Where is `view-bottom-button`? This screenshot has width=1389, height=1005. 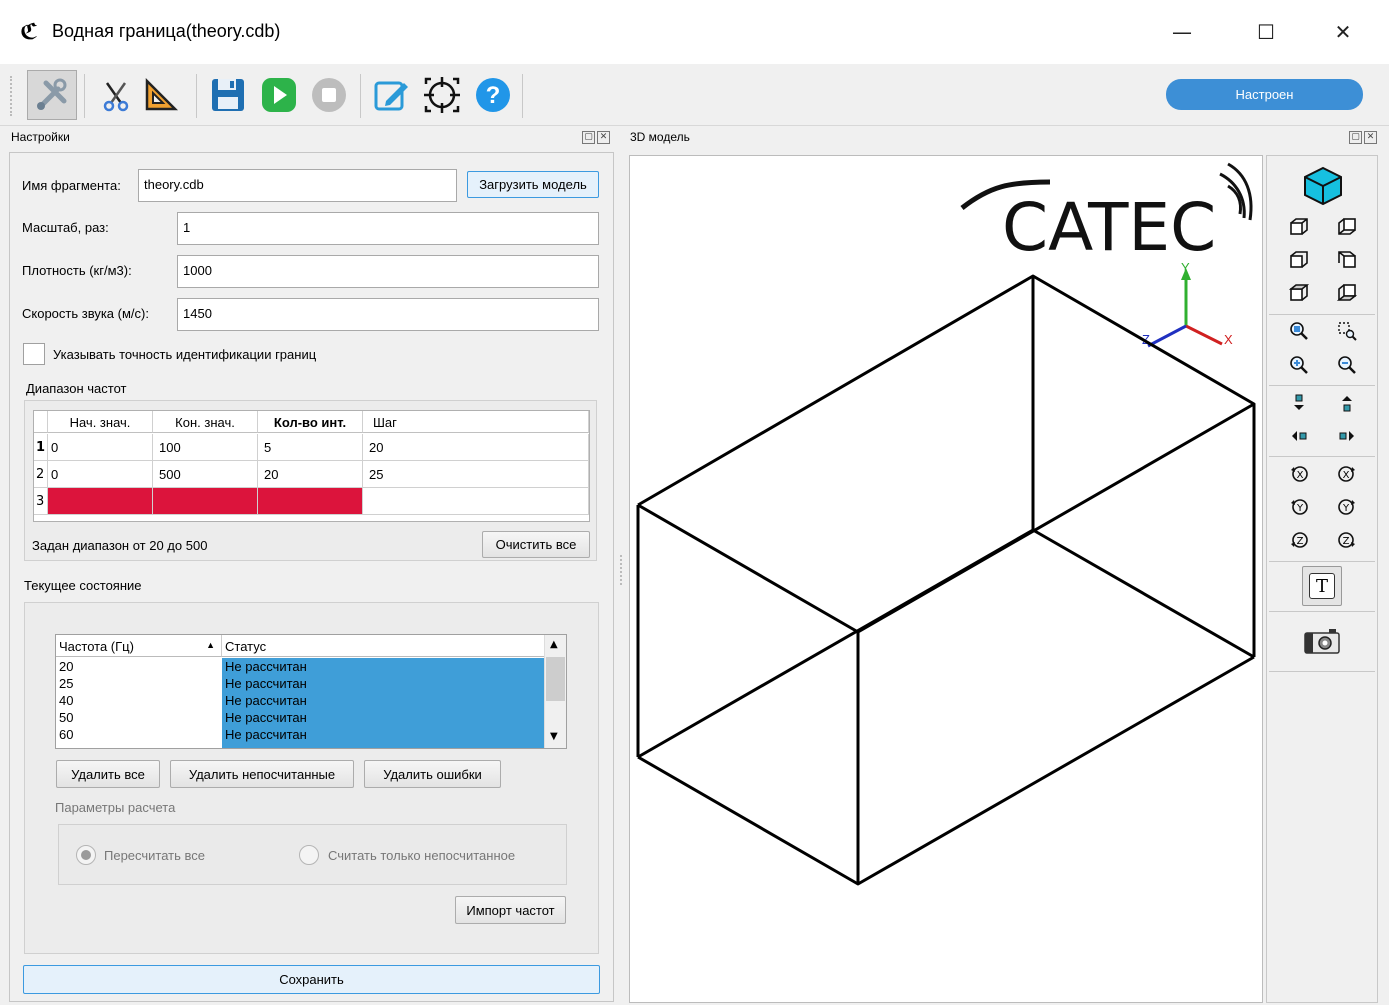 view-bottom-button is located at coordinates (1347, 293).